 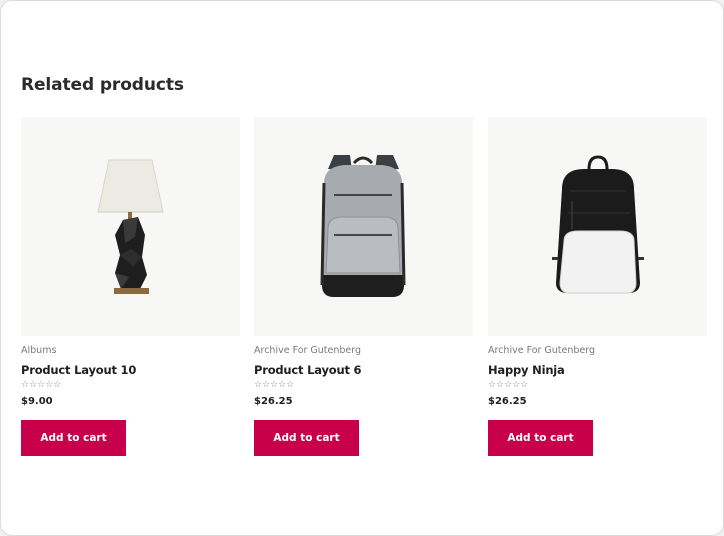 I want to click on black-white-backpack-icon, so click(x=598, y=224).